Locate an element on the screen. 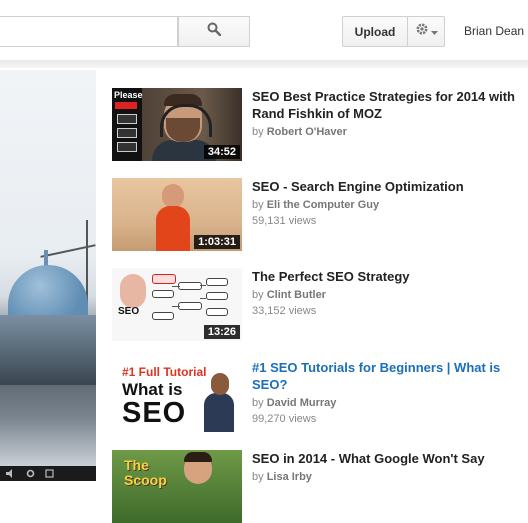 This screenshot has width=528, height=523. video-byline: by Lisa Irby is located at coordinates (390, 477).